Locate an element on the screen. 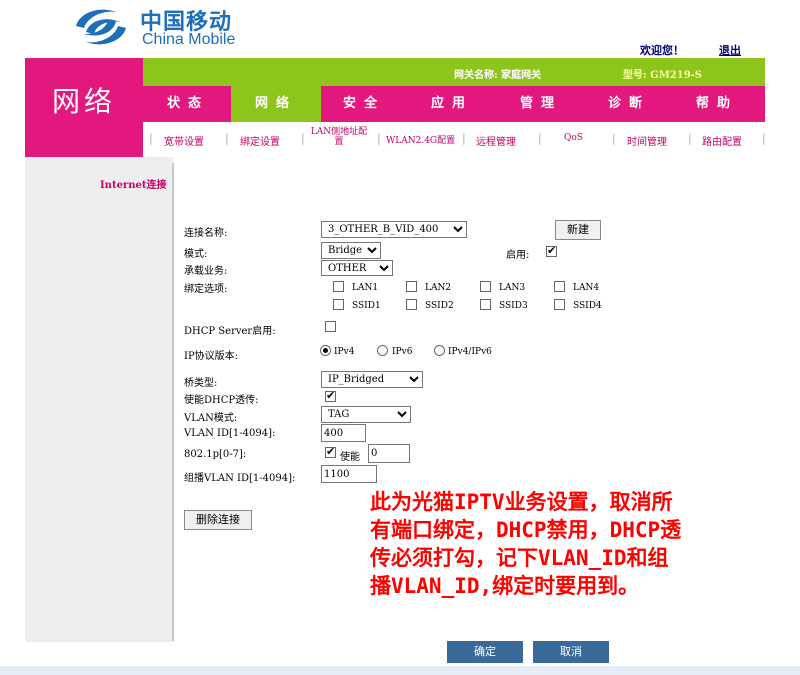 Image resolution: width=800 pixels, height=675 pixels. ipv6-radio is located at coordinates (382, 350).